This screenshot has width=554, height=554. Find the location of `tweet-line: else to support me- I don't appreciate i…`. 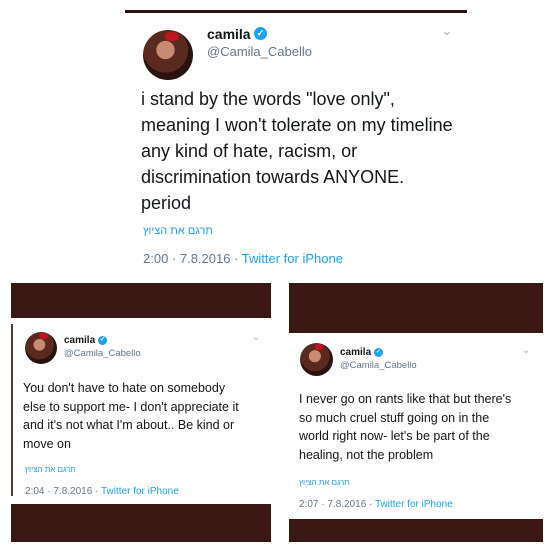

tweet-line: else to support me- I don't appreciate i… is located at coordinates (131, 406).